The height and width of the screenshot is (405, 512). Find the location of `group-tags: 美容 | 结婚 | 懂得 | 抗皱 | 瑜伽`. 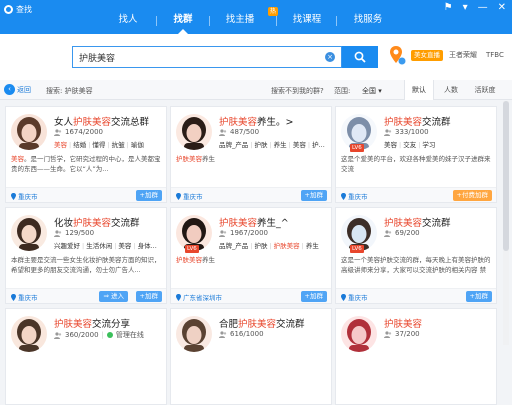

group-tags: 美容 | 结婚 | 懂得 | 抗皱 | 瑜伽 is located at coordinates (99, 145).